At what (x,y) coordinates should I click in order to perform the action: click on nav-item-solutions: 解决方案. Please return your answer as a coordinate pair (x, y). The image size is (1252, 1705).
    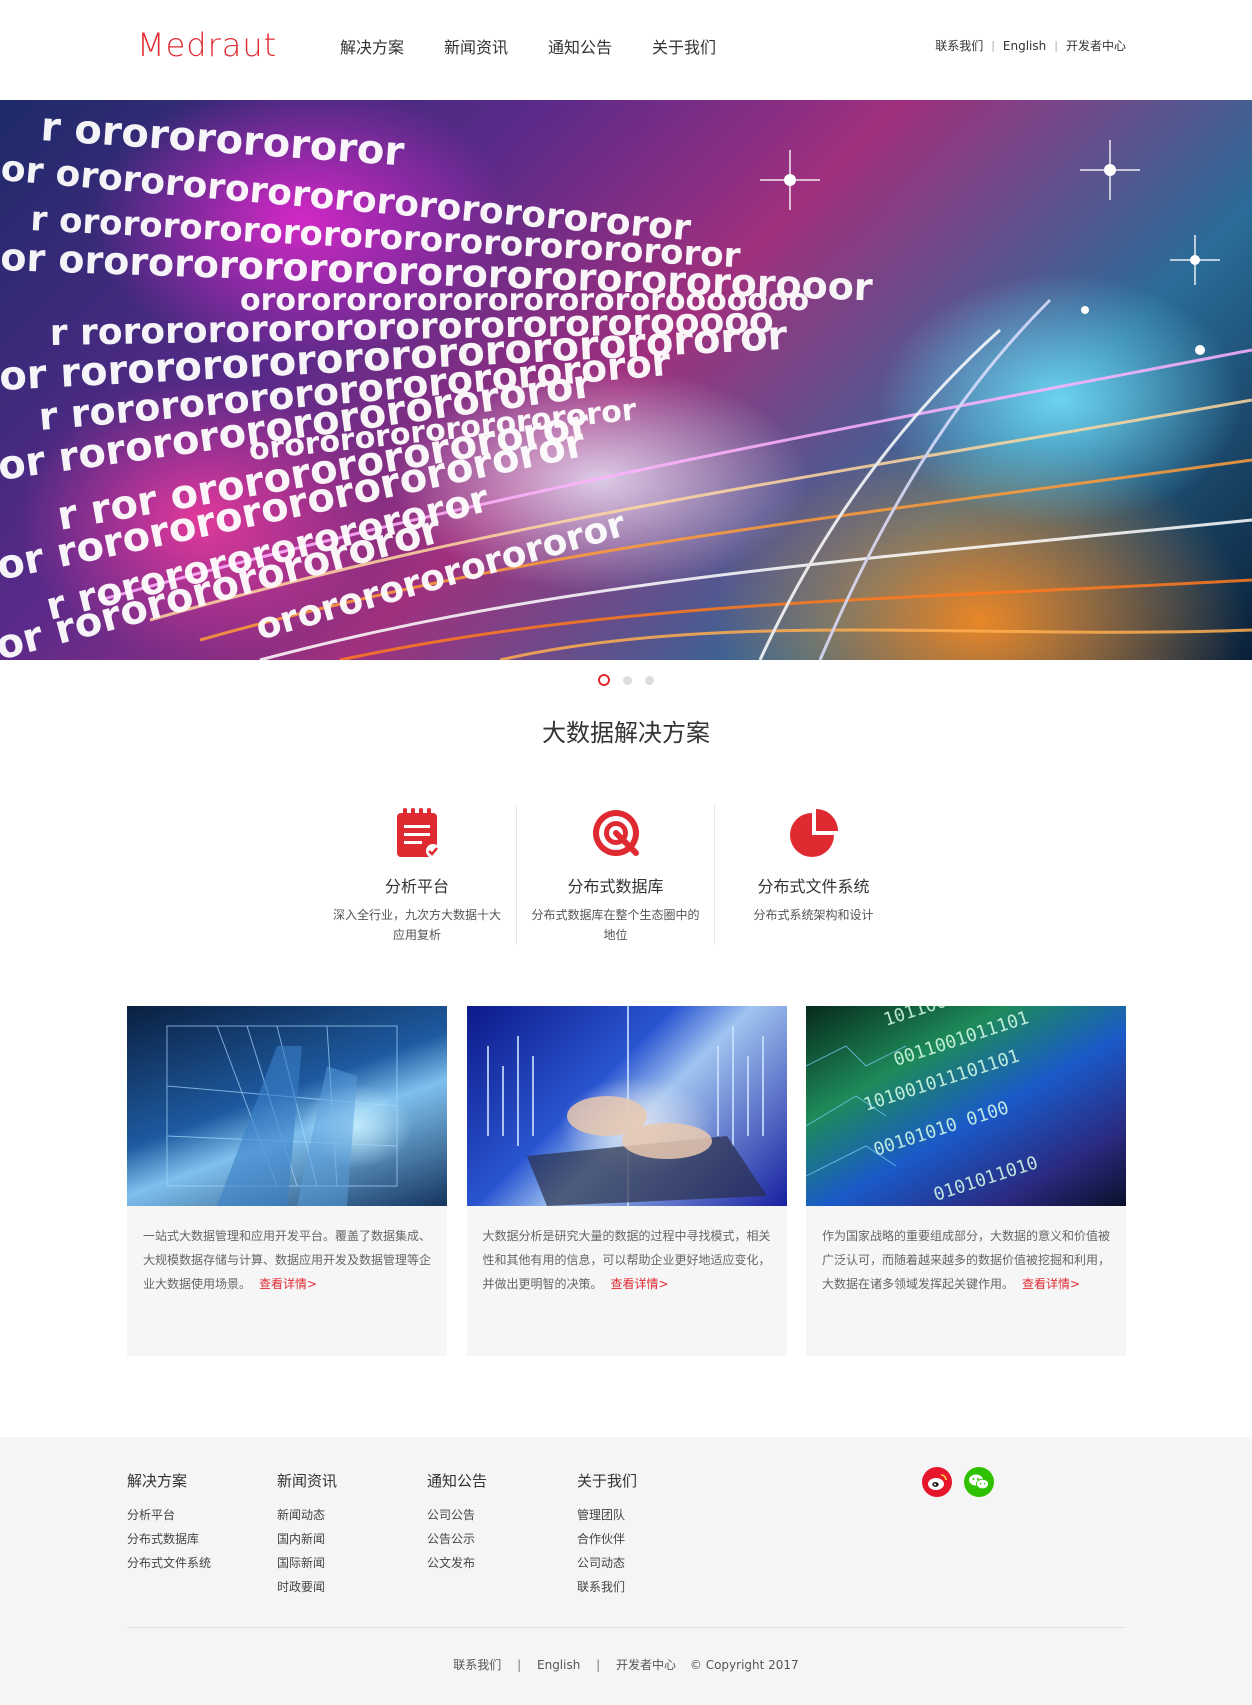
    Looking at the image, I should click on (392, 46).